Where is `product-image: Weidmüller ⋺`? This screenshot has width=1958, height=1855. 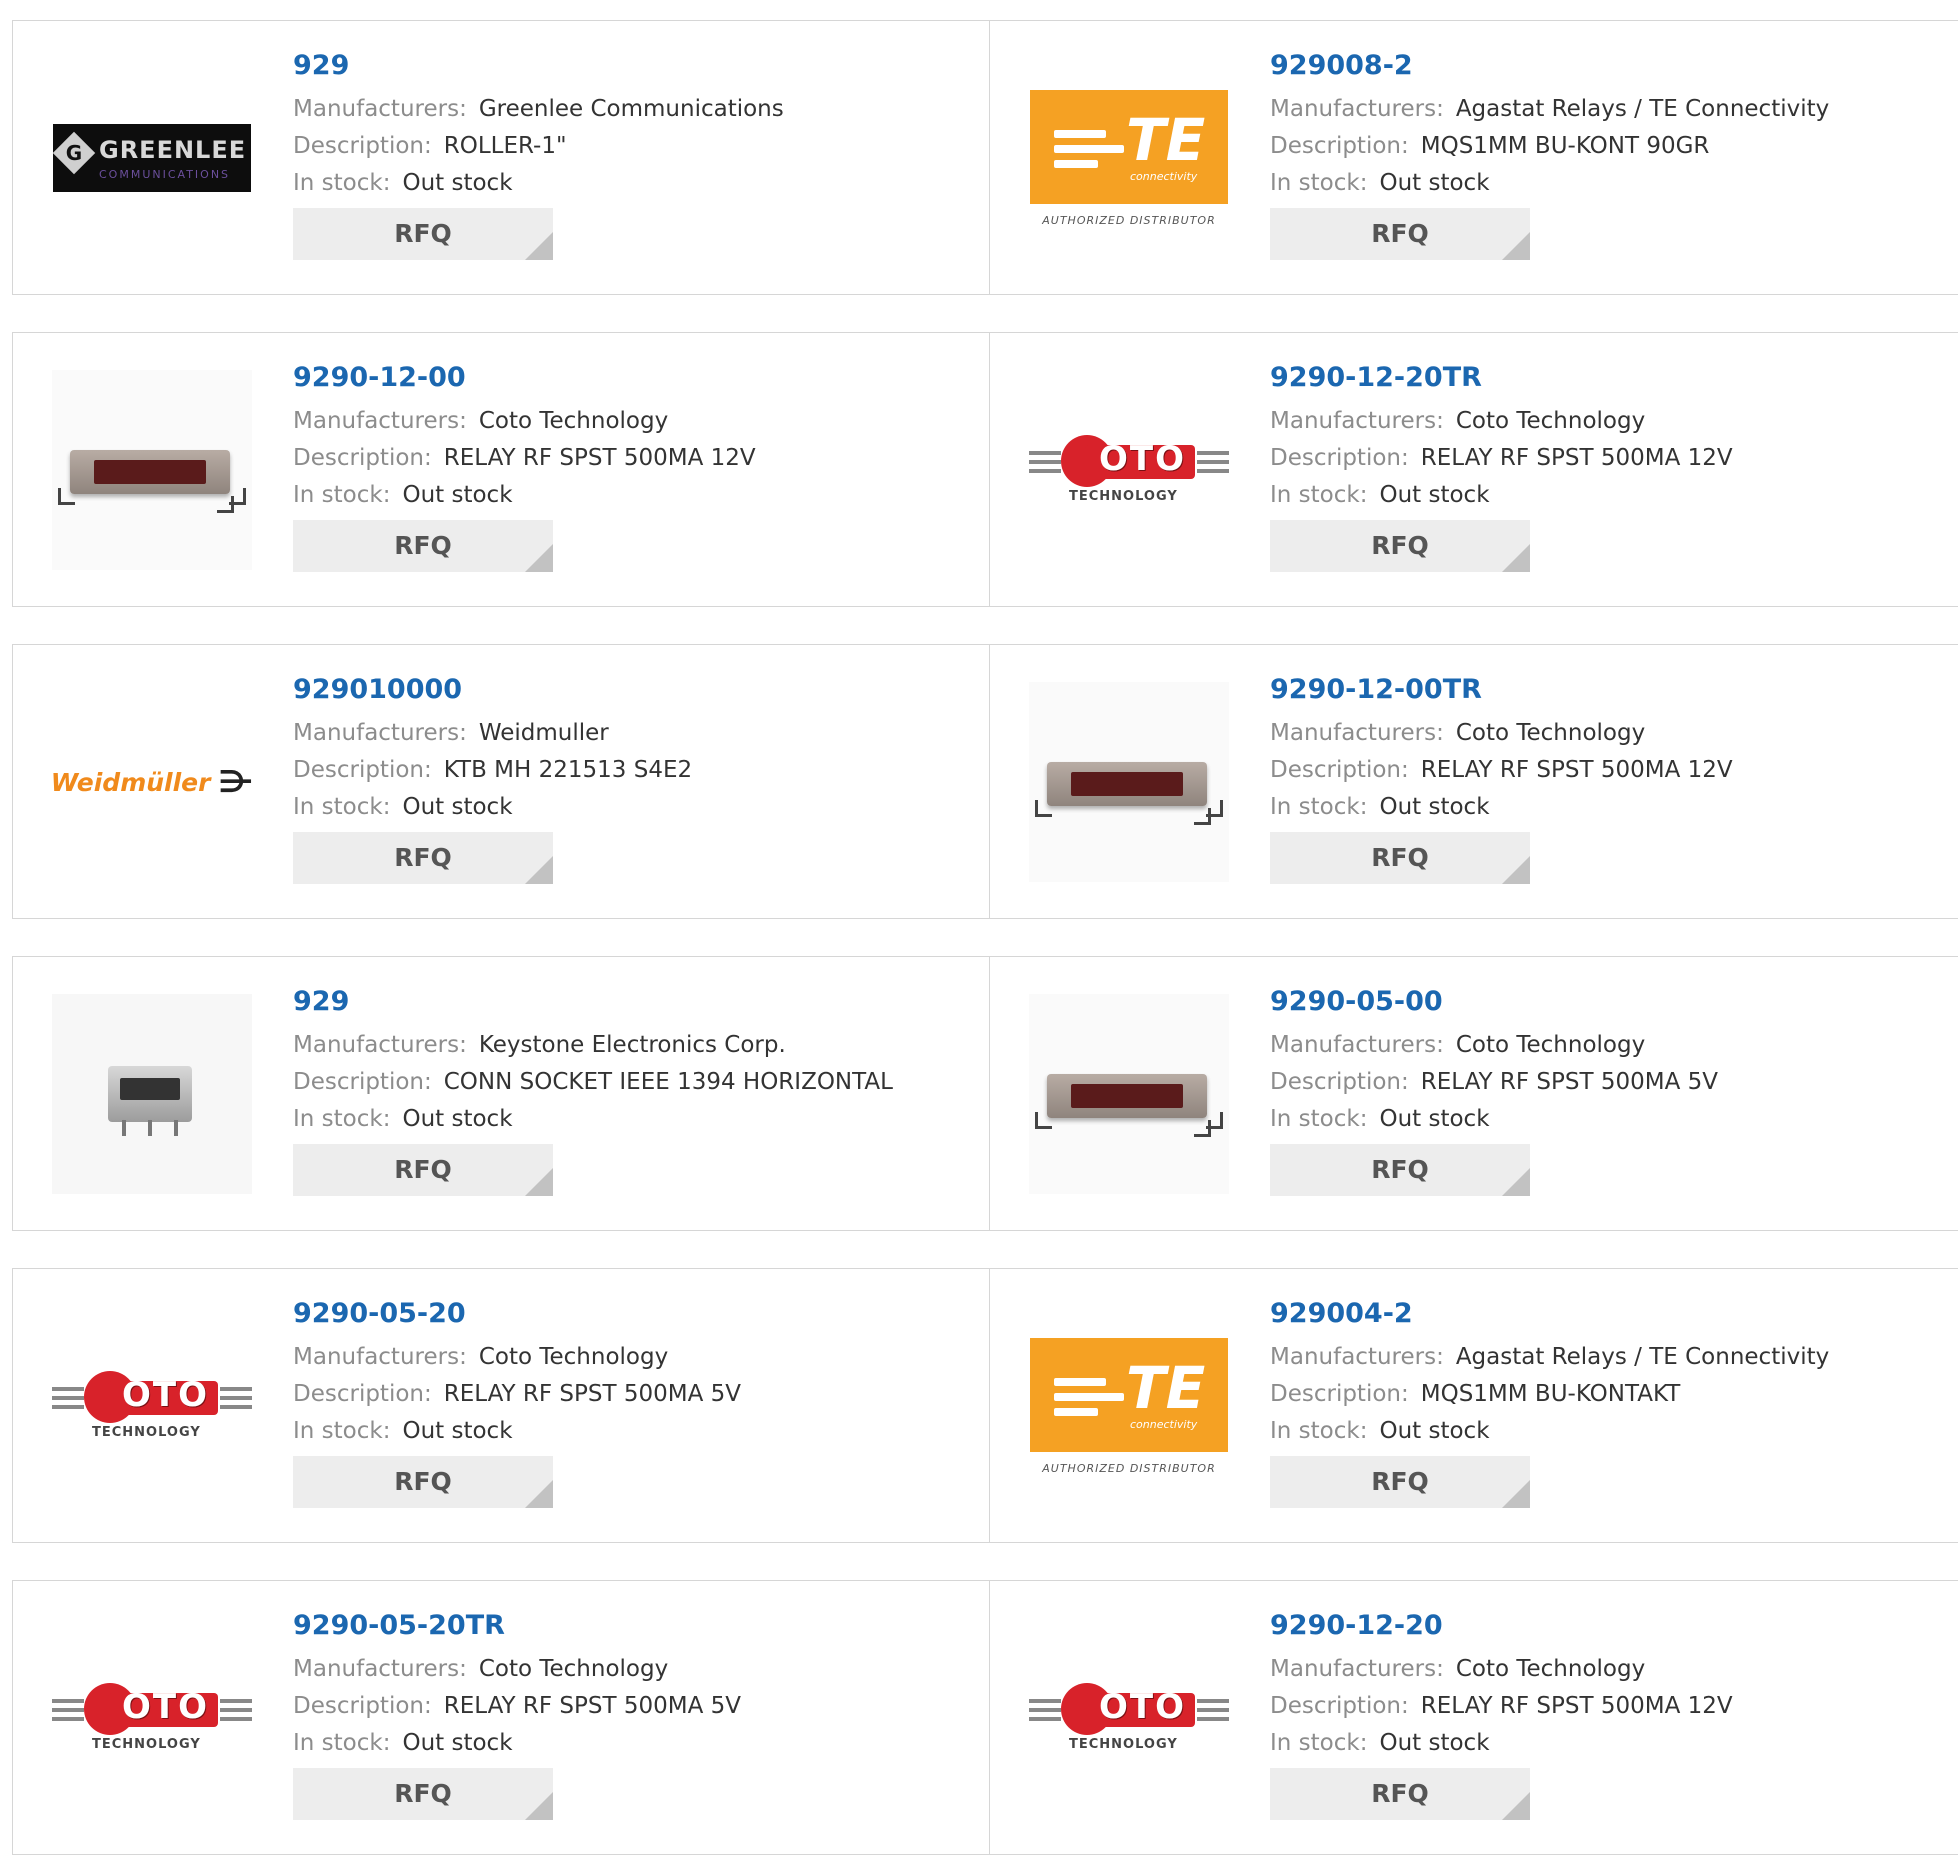
product-image: Weidmüller ⋺ is located at coordinates (152, 782).